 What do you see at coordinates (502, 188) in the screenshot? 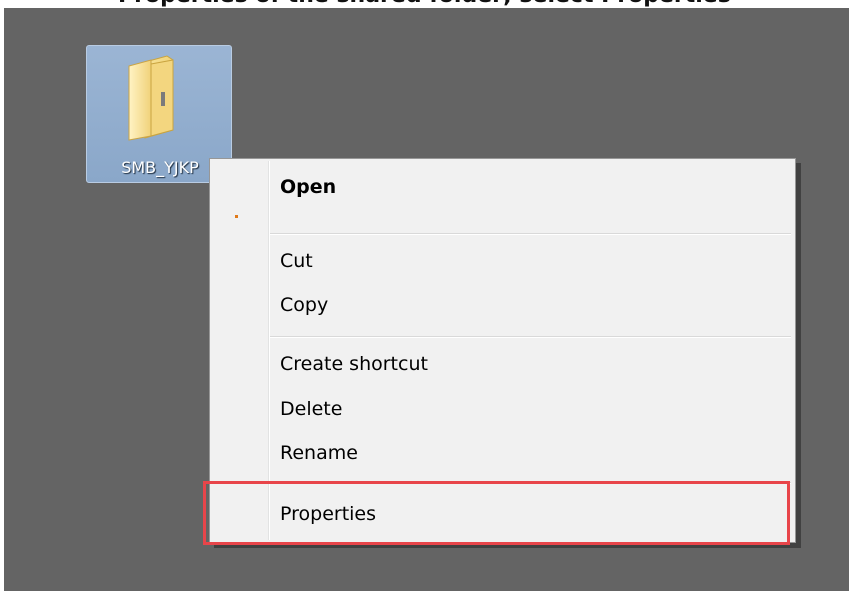
I see `menu-item-open: Open` at bounding box center [502, 188].